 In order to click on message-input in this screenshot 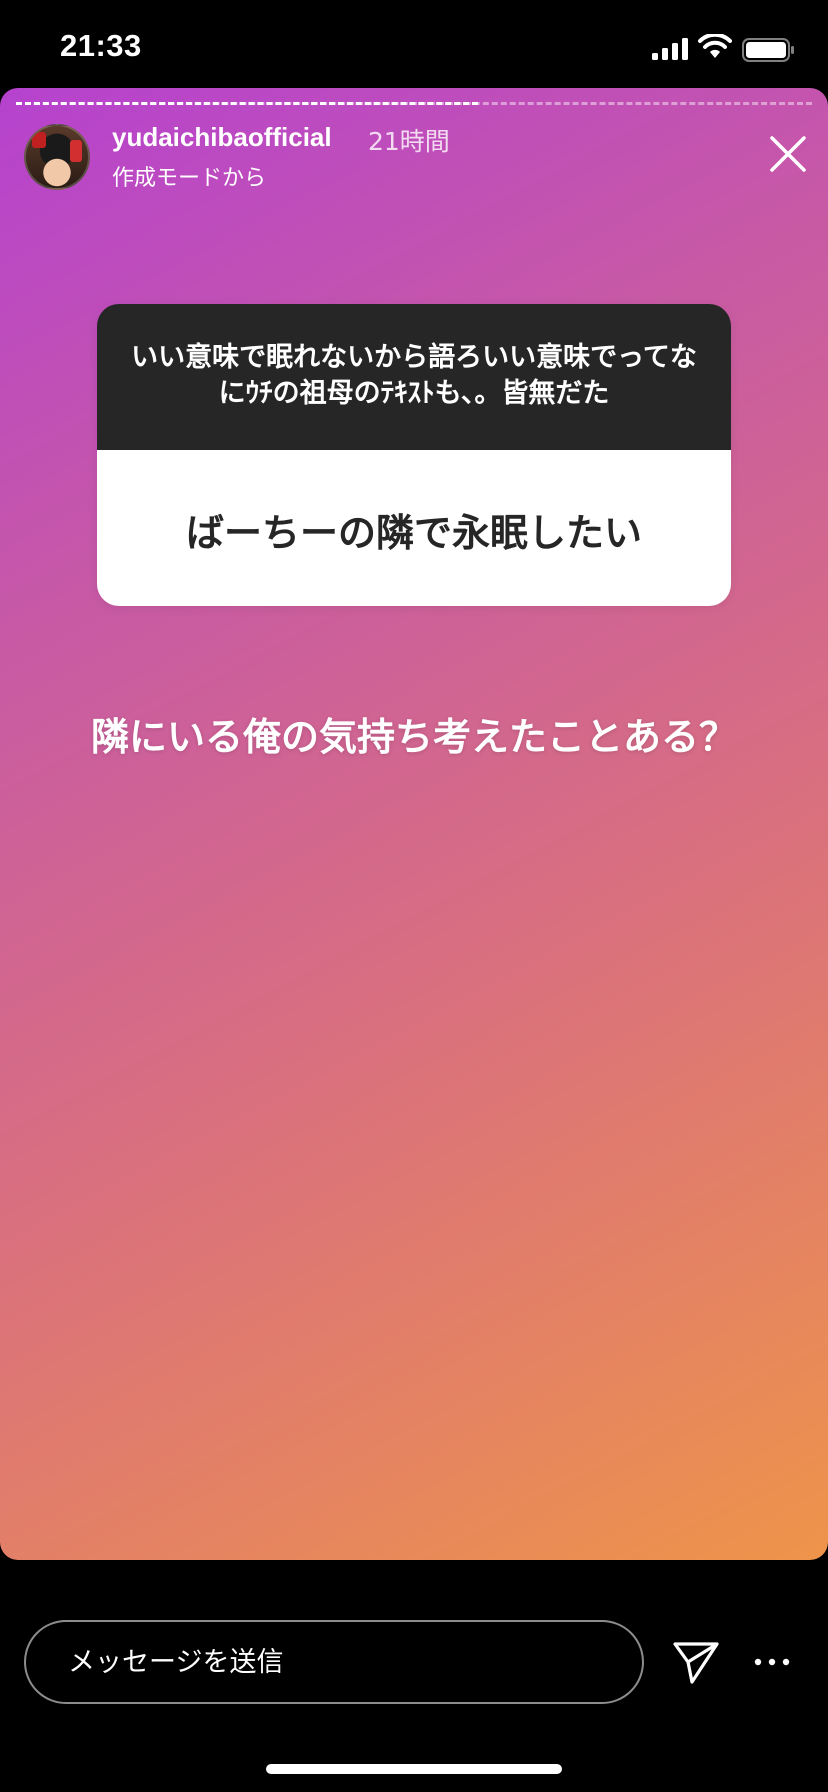, I will do `click(334, 1662)`.